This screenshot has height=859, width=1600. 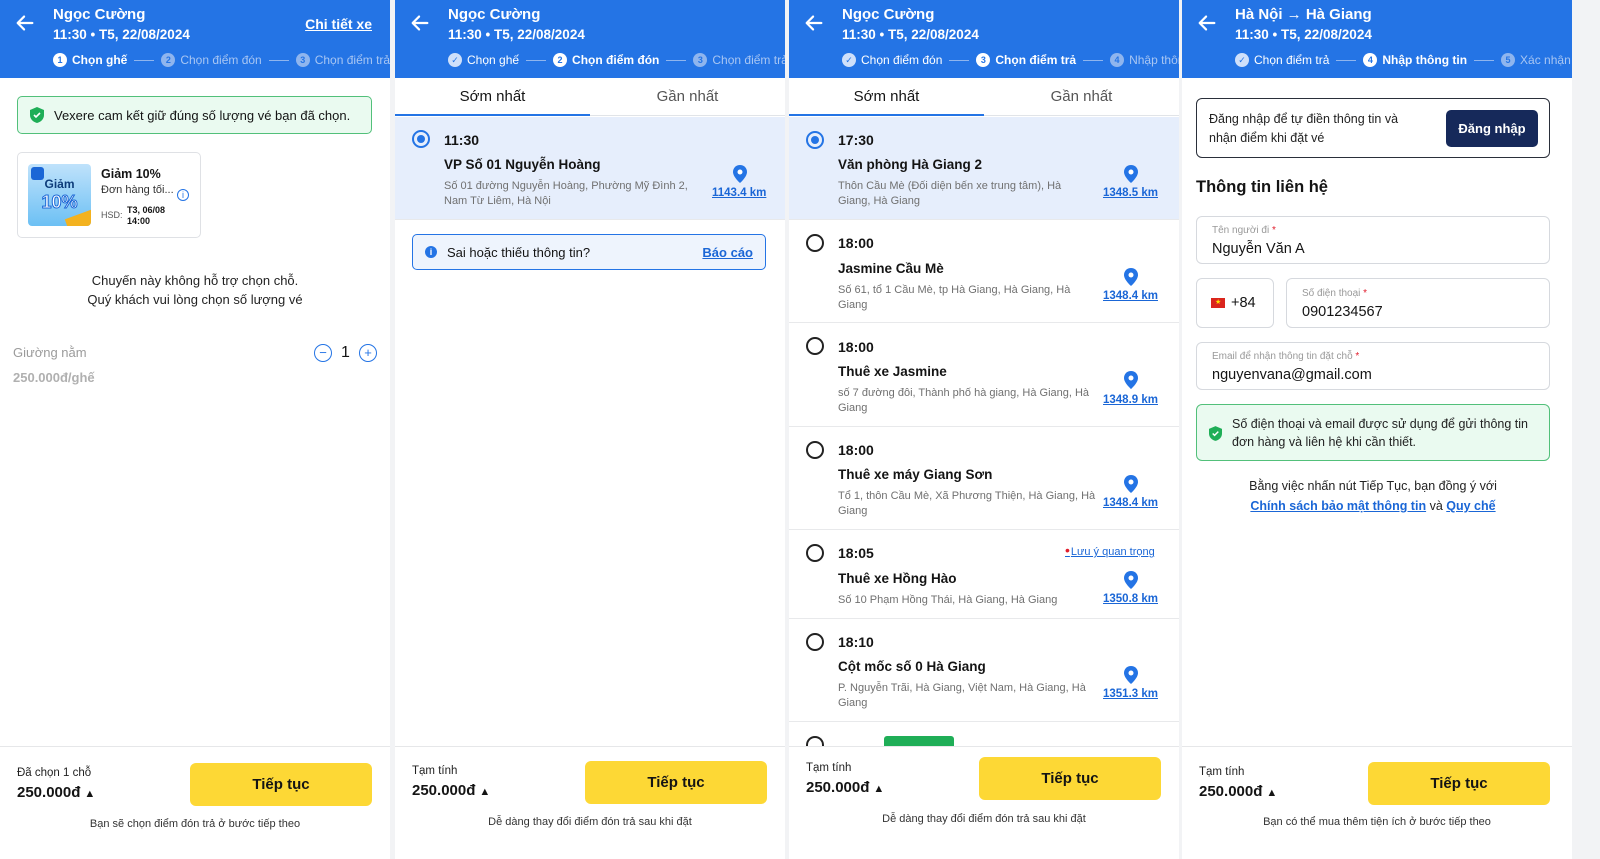 I want to click on map-distance-link: 1348.5 km, so click(x=1130, y=193).